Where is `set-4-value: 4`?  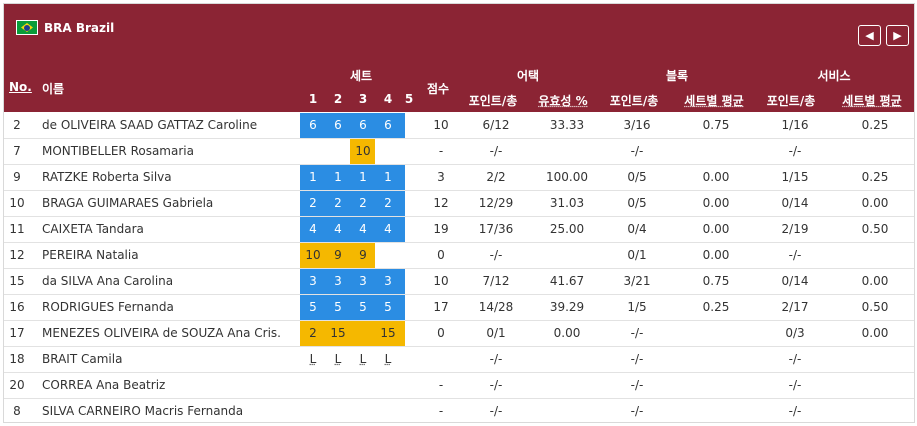
set-4-value: 4 is located at coordinates (388, 229).